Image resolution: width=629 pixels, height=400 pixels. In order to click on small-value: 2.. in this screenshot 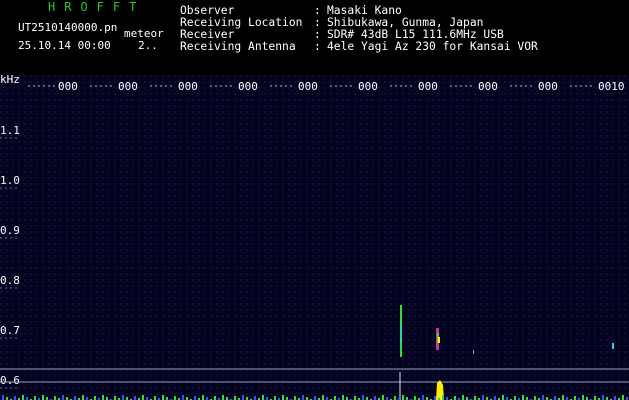, I will do `click(148, 45)`.